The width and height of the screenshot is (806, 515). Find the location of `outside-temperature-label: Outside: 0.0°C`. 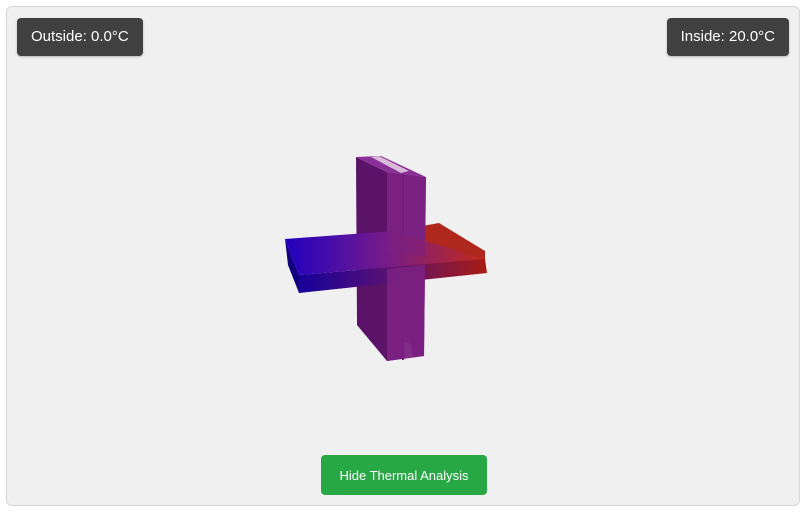

outside-temperature-label: Outside: 0.0°C is located at coordinates (80, 37).